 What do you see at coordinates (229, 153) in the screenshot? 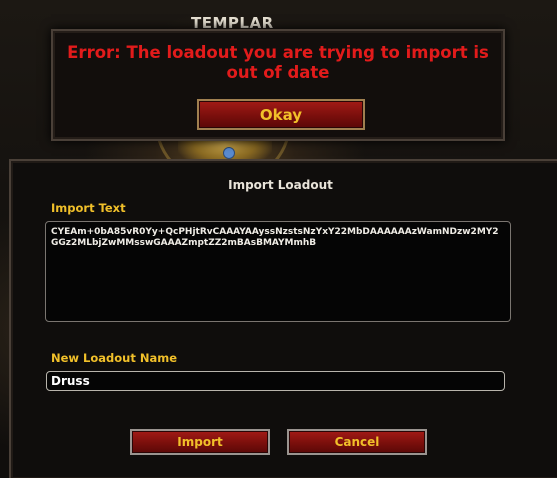
I see `gem-icon` at bounding box center [229, 153].